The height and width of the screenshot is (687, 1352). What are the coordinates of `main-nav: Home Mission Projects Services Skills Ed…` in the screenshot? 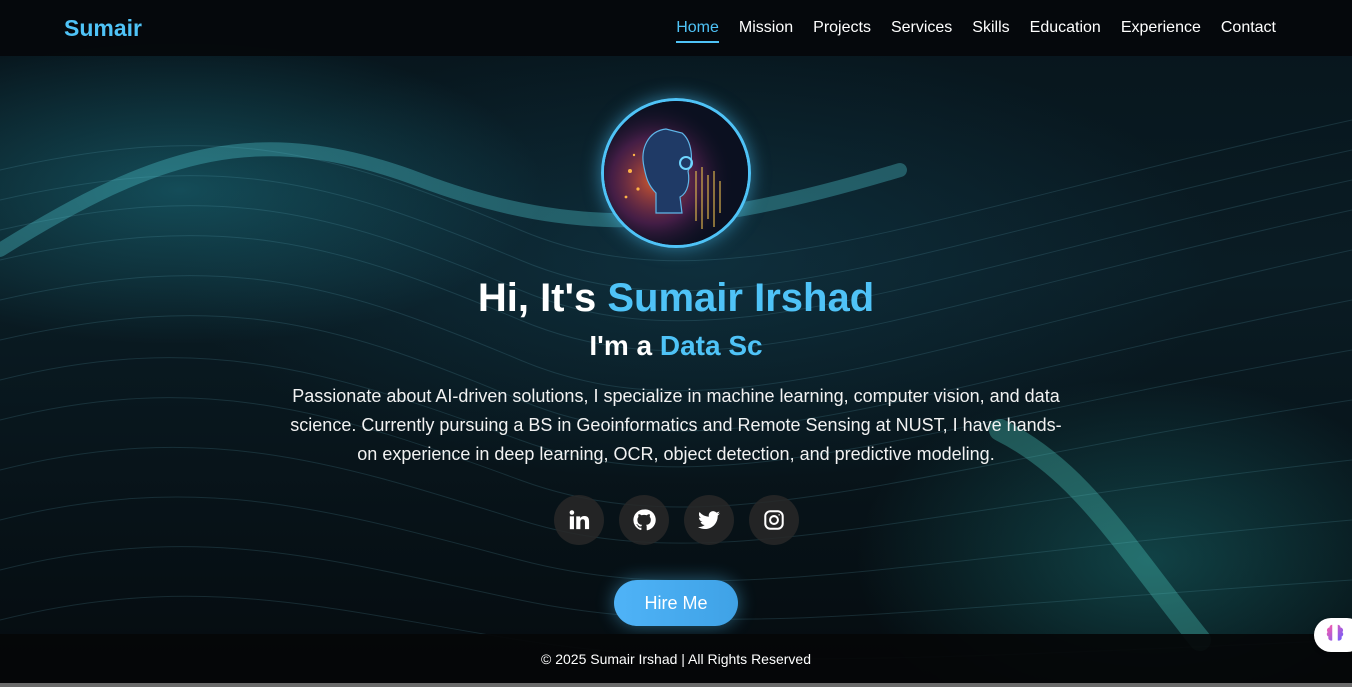 It's located at (976, 28).